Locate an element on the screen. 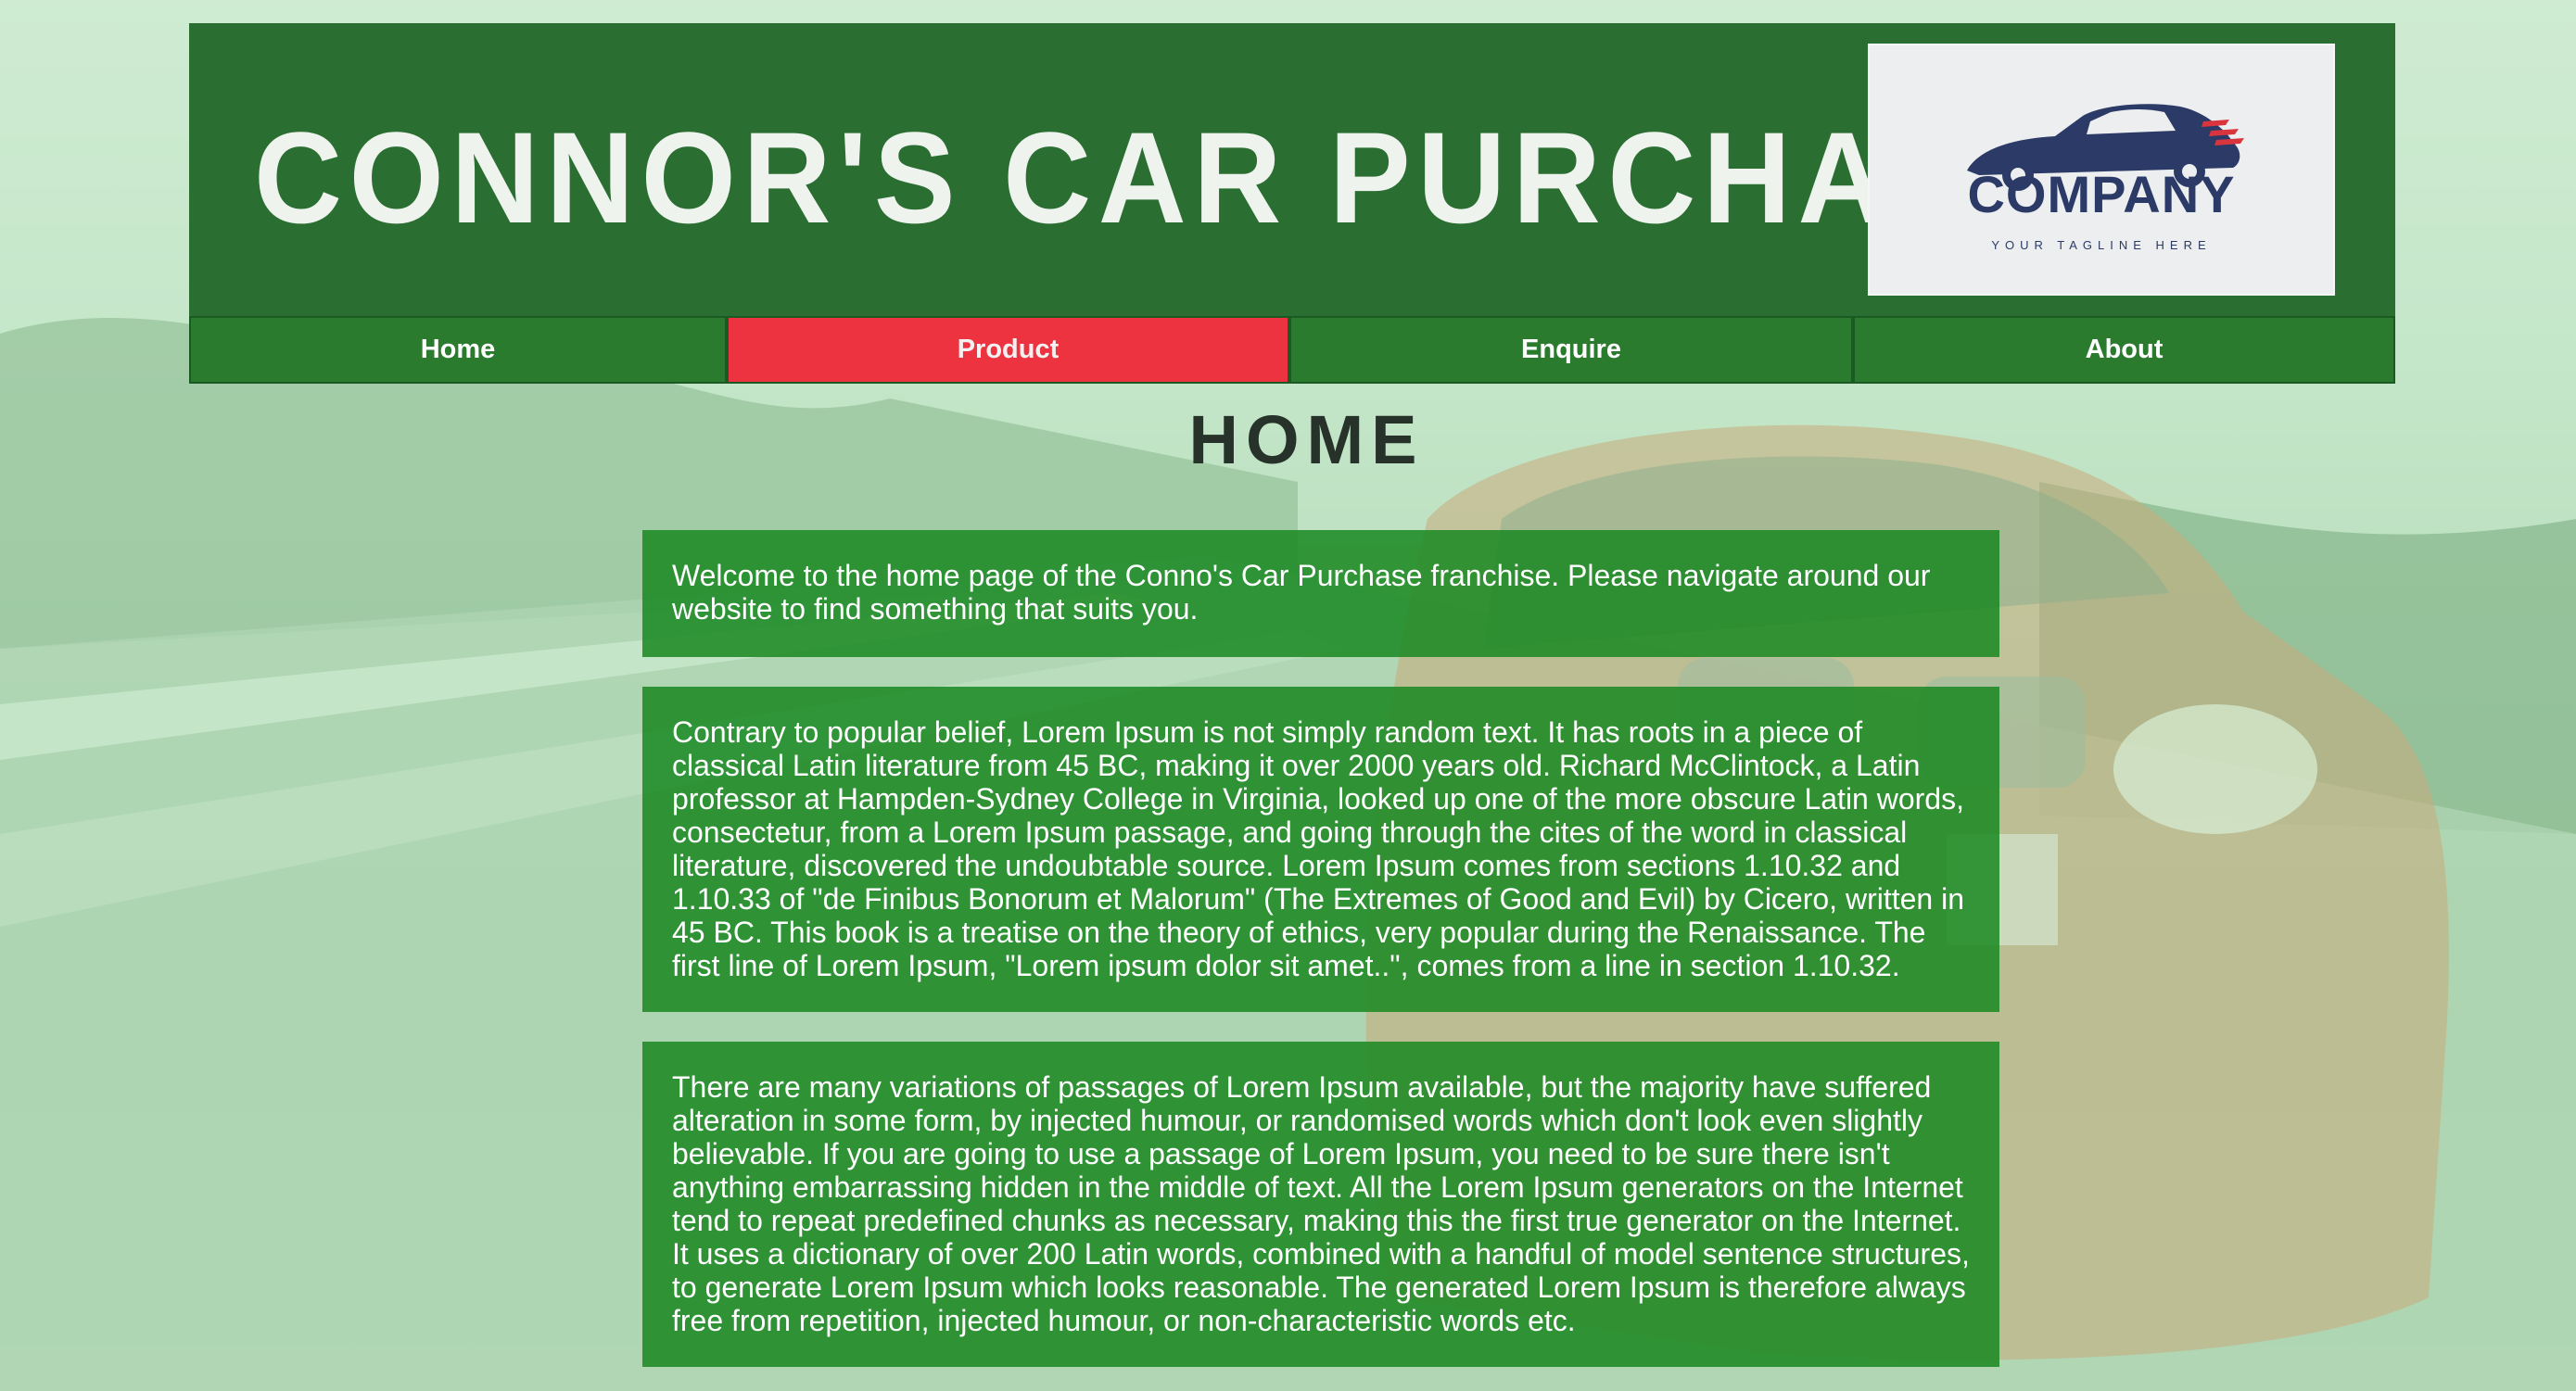 The image size is (2576, 1391). nav-item-product: Product is located at coordinates (1008, 350).